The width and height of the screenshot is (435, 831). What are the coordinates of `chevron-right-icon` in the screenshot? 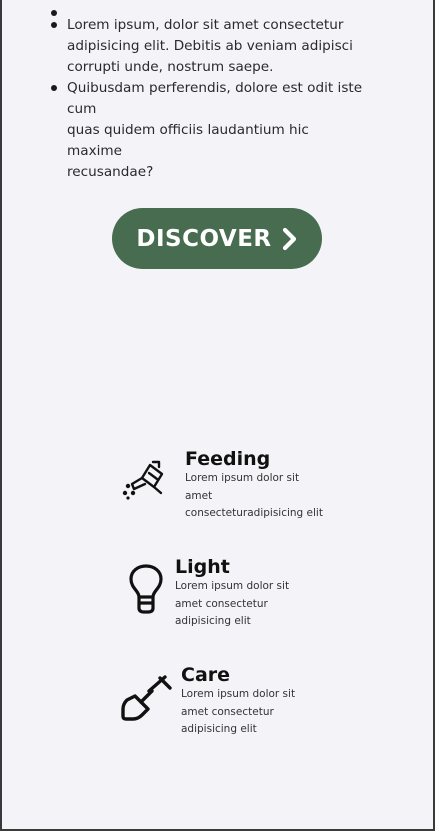 It's located at (290, 239).